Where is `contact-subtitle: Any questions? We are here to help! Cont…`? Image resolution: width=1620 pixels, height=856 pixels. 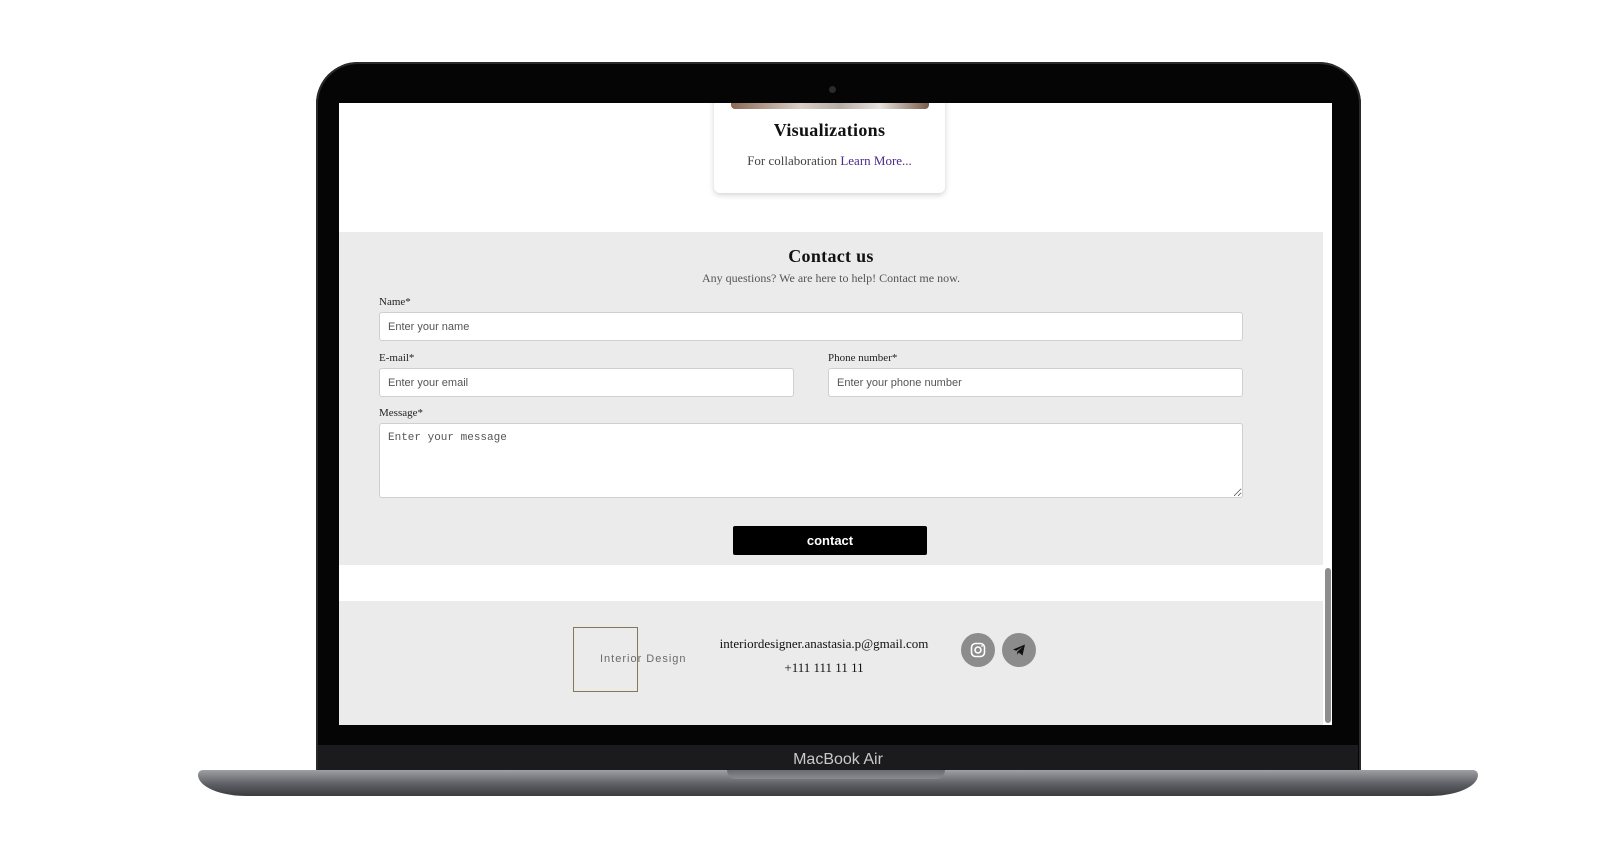 contact-subtitle: Any questions? We are here to help! Cont… is located at coordinates (831, 278).